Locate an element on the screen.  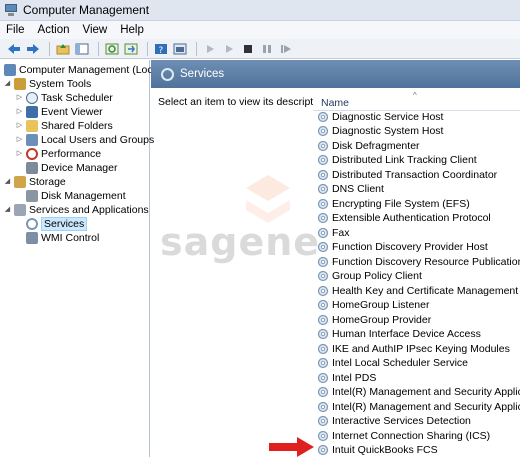
computer-icon is located at coordinates (10, 69).